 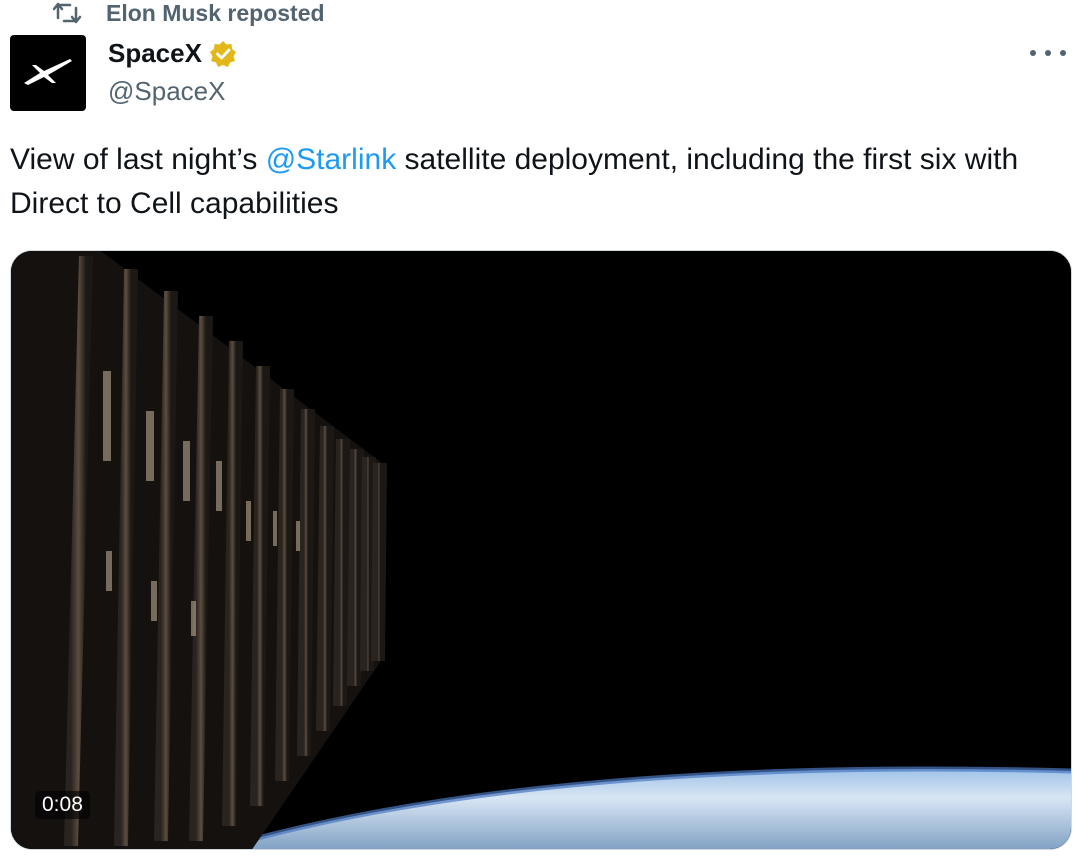 What do you see at coordinates (1033, 53) in the screenshot?
I see `more-options-icon` at bounding box center [1033, 53].